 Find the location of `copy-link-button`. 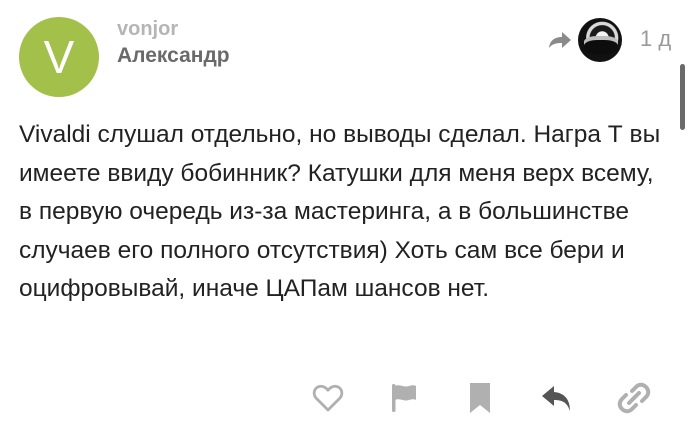

copy-link-button is located at coordinates (634, 398).